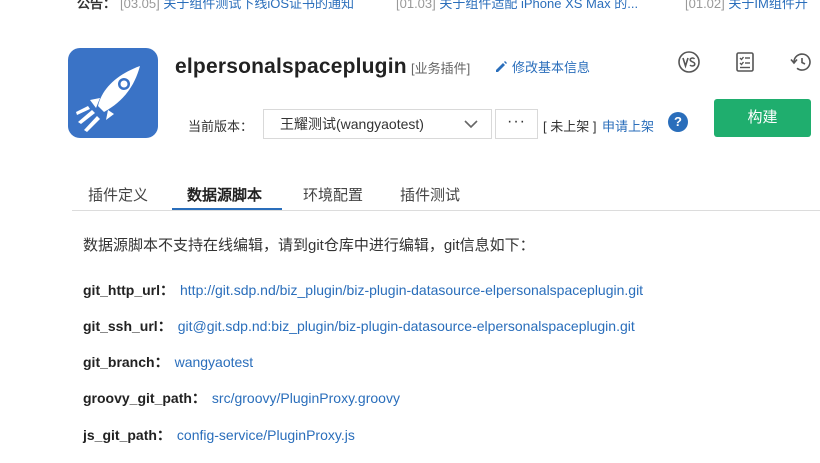  I want to click on tab-bar: 插件定义 数据源脚本 环境配置 插件测试, so click(446, 193).